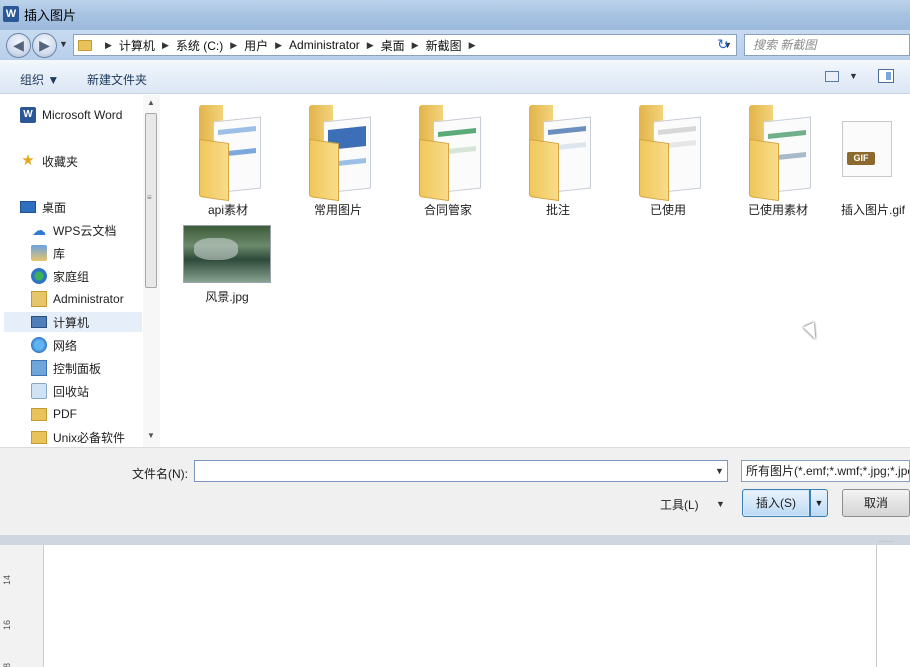  I want to click on view-dropdown-icon: ▼, so click(853, 76).